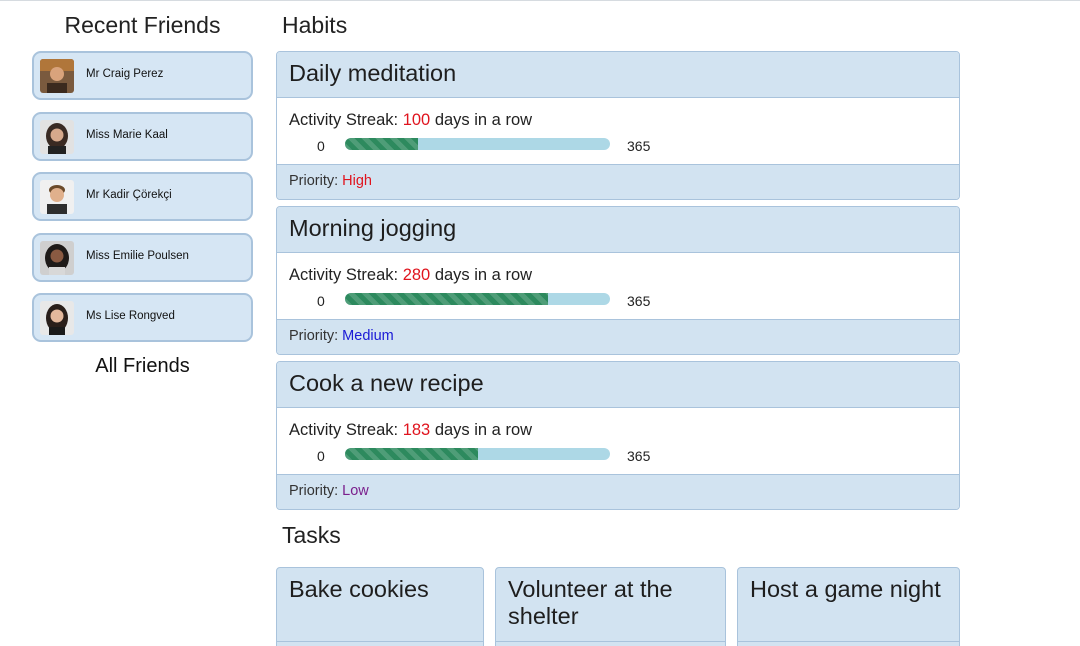 The width and height of the screenshot is (1080, 646). What do you see at coordinates (355, 491) in the screenshot?
I see `priority-value: Low` at bounding box center [355, 491].